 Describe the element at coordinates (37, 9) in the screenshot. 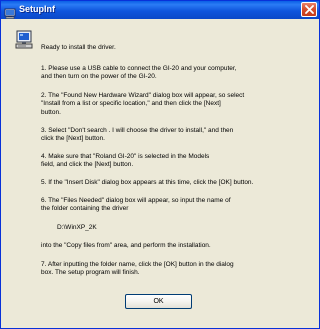

I see `window-title: SetupInf` at that location.